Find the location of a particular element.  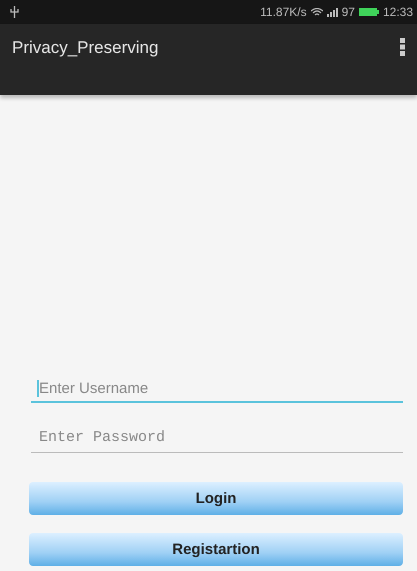

clock: 12:33 is located at coordinates (397, 12).